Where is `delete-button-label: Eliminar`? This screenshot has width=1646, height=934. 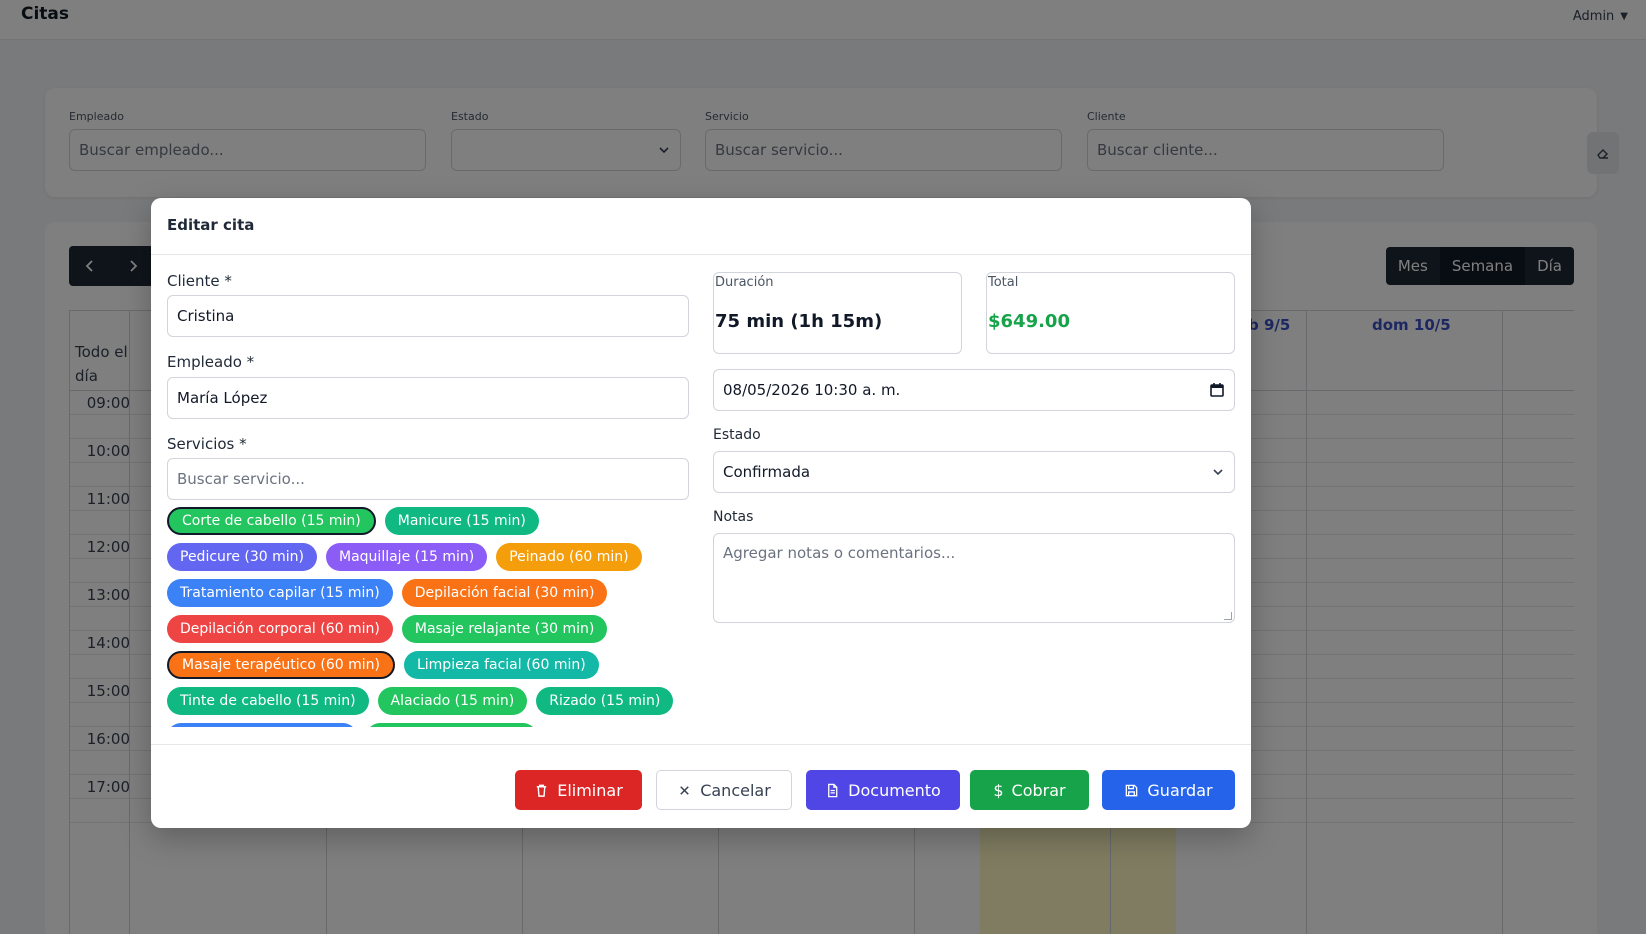 delete-button-label: Eliminar is located at coordinates (590, 790).